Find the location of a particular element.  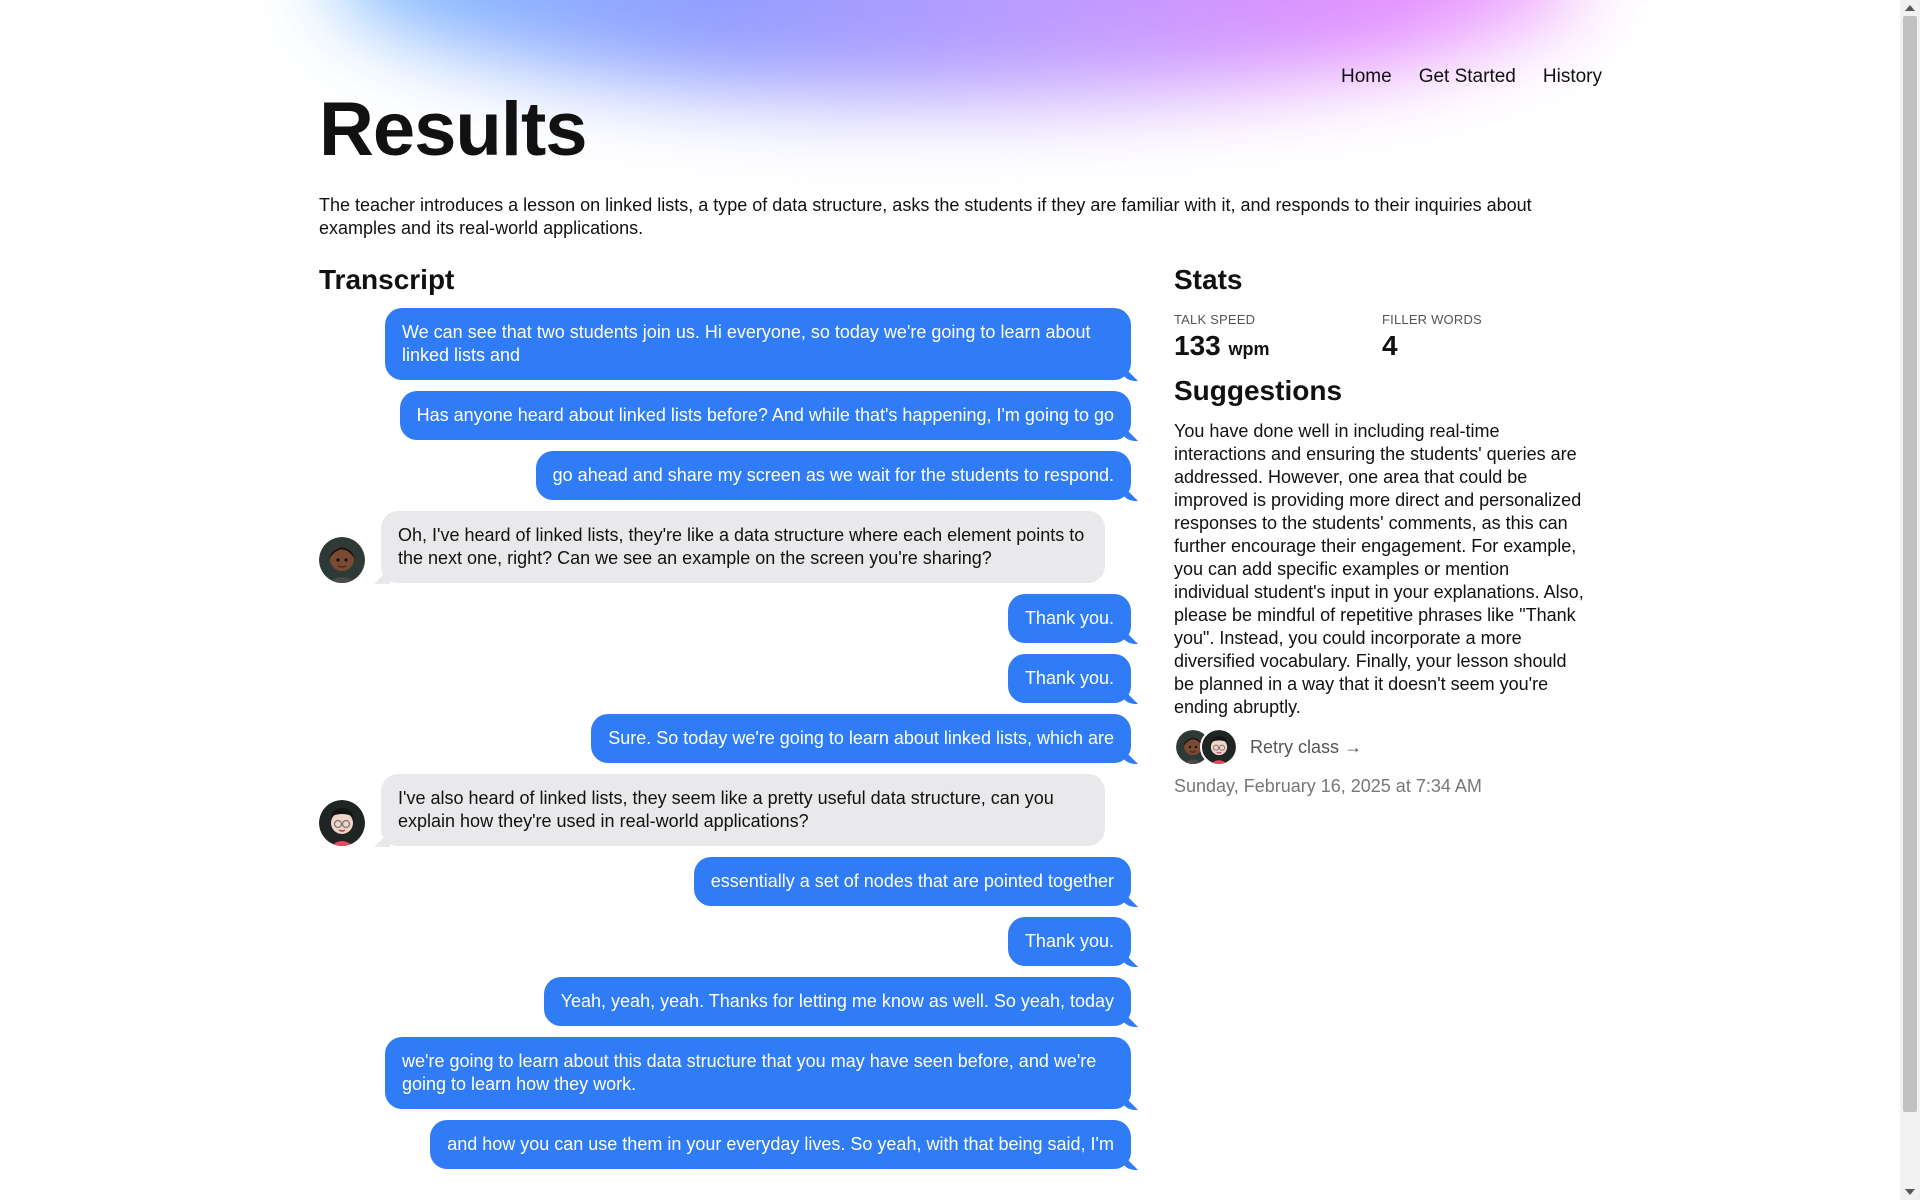

transcript-heading: Transcript is located at coordinates (387, 279).